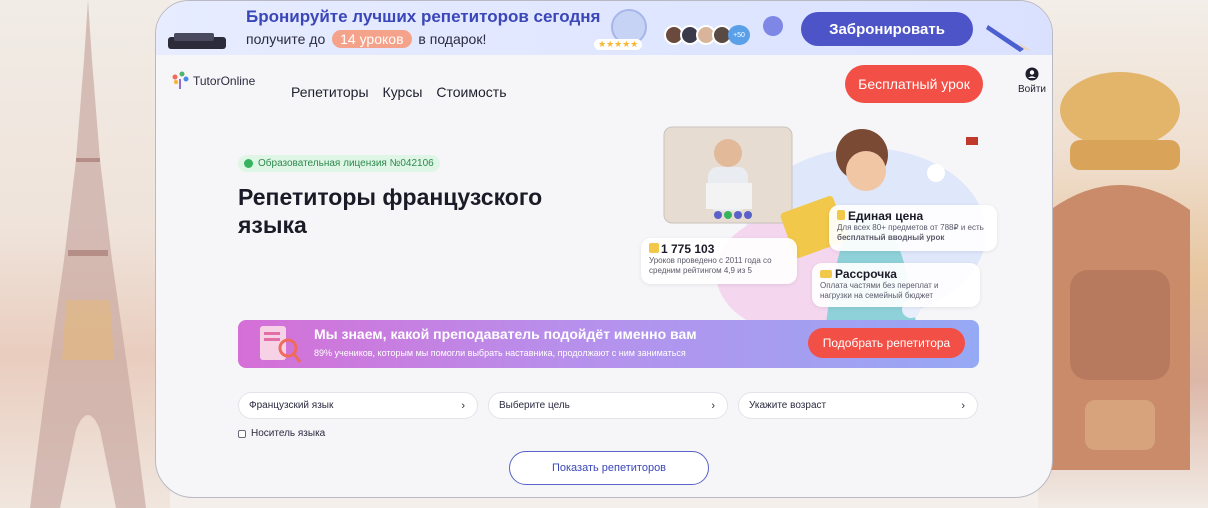 The image size is (1208, 508). I want to click on promo-lessons-badge: 14 уроков, so click(372, 39).